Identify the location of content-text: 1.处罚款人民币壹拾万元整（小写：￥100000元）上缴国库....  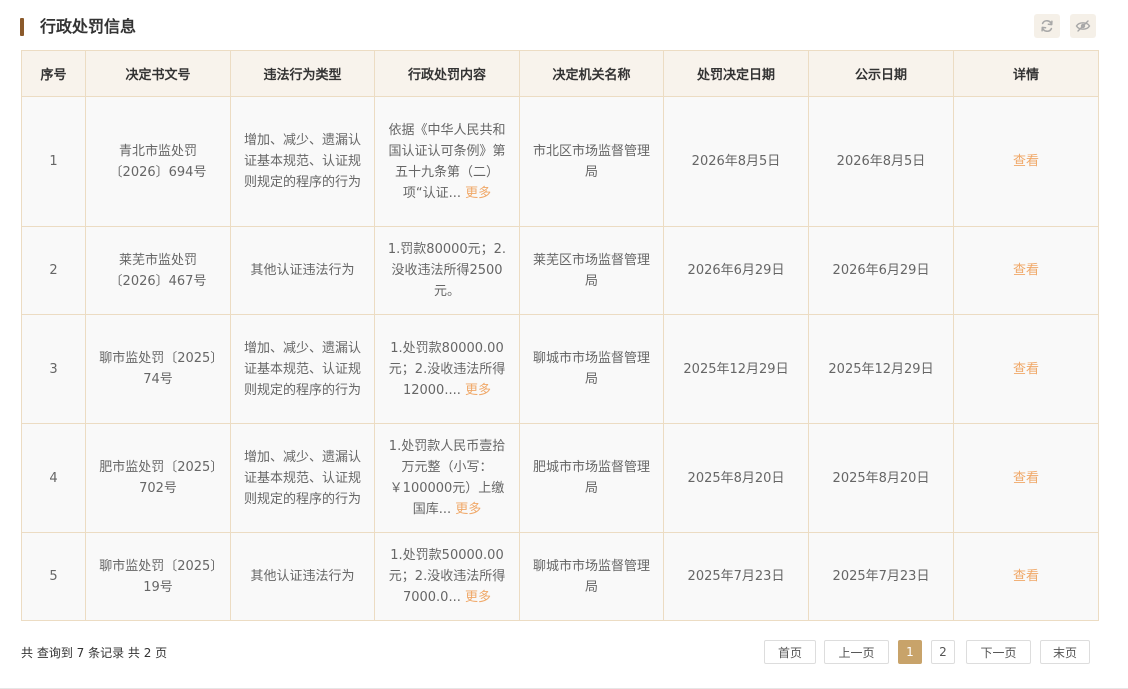
(447, 478).